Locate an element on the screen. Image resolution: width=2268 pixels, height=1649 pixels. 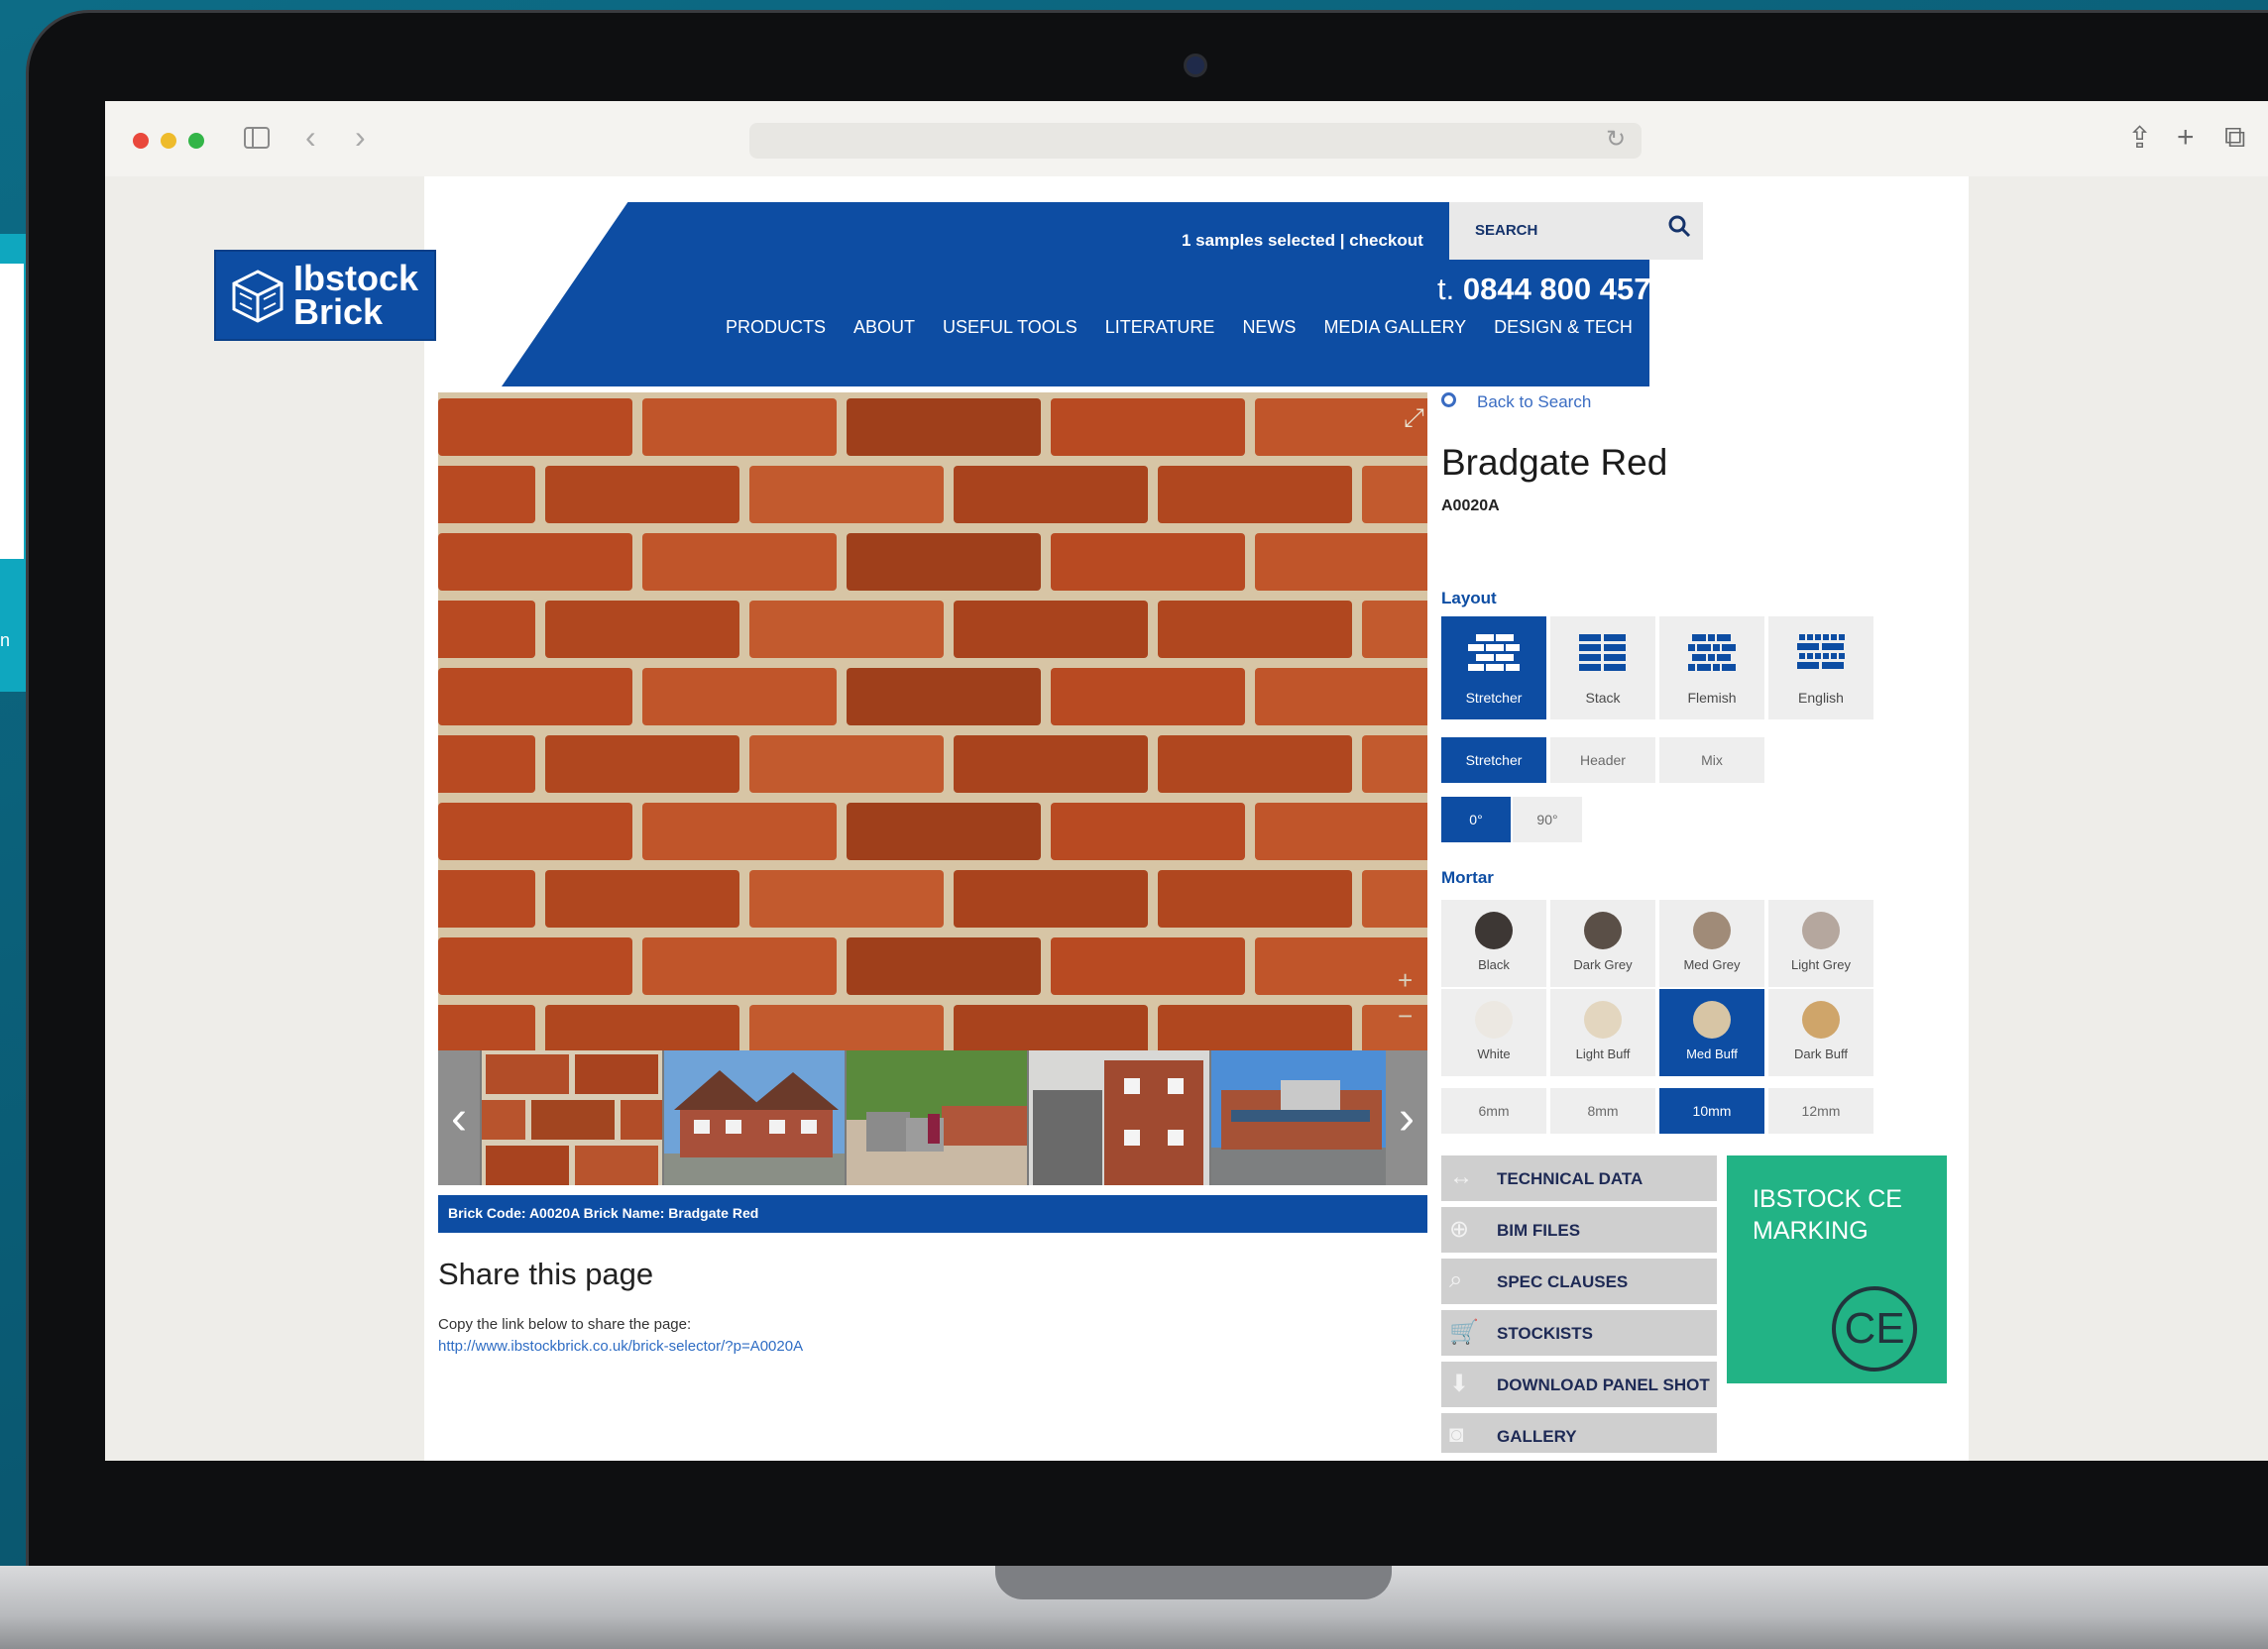
site-logo: Ibstock Brick is located at coordinates (325, 295).